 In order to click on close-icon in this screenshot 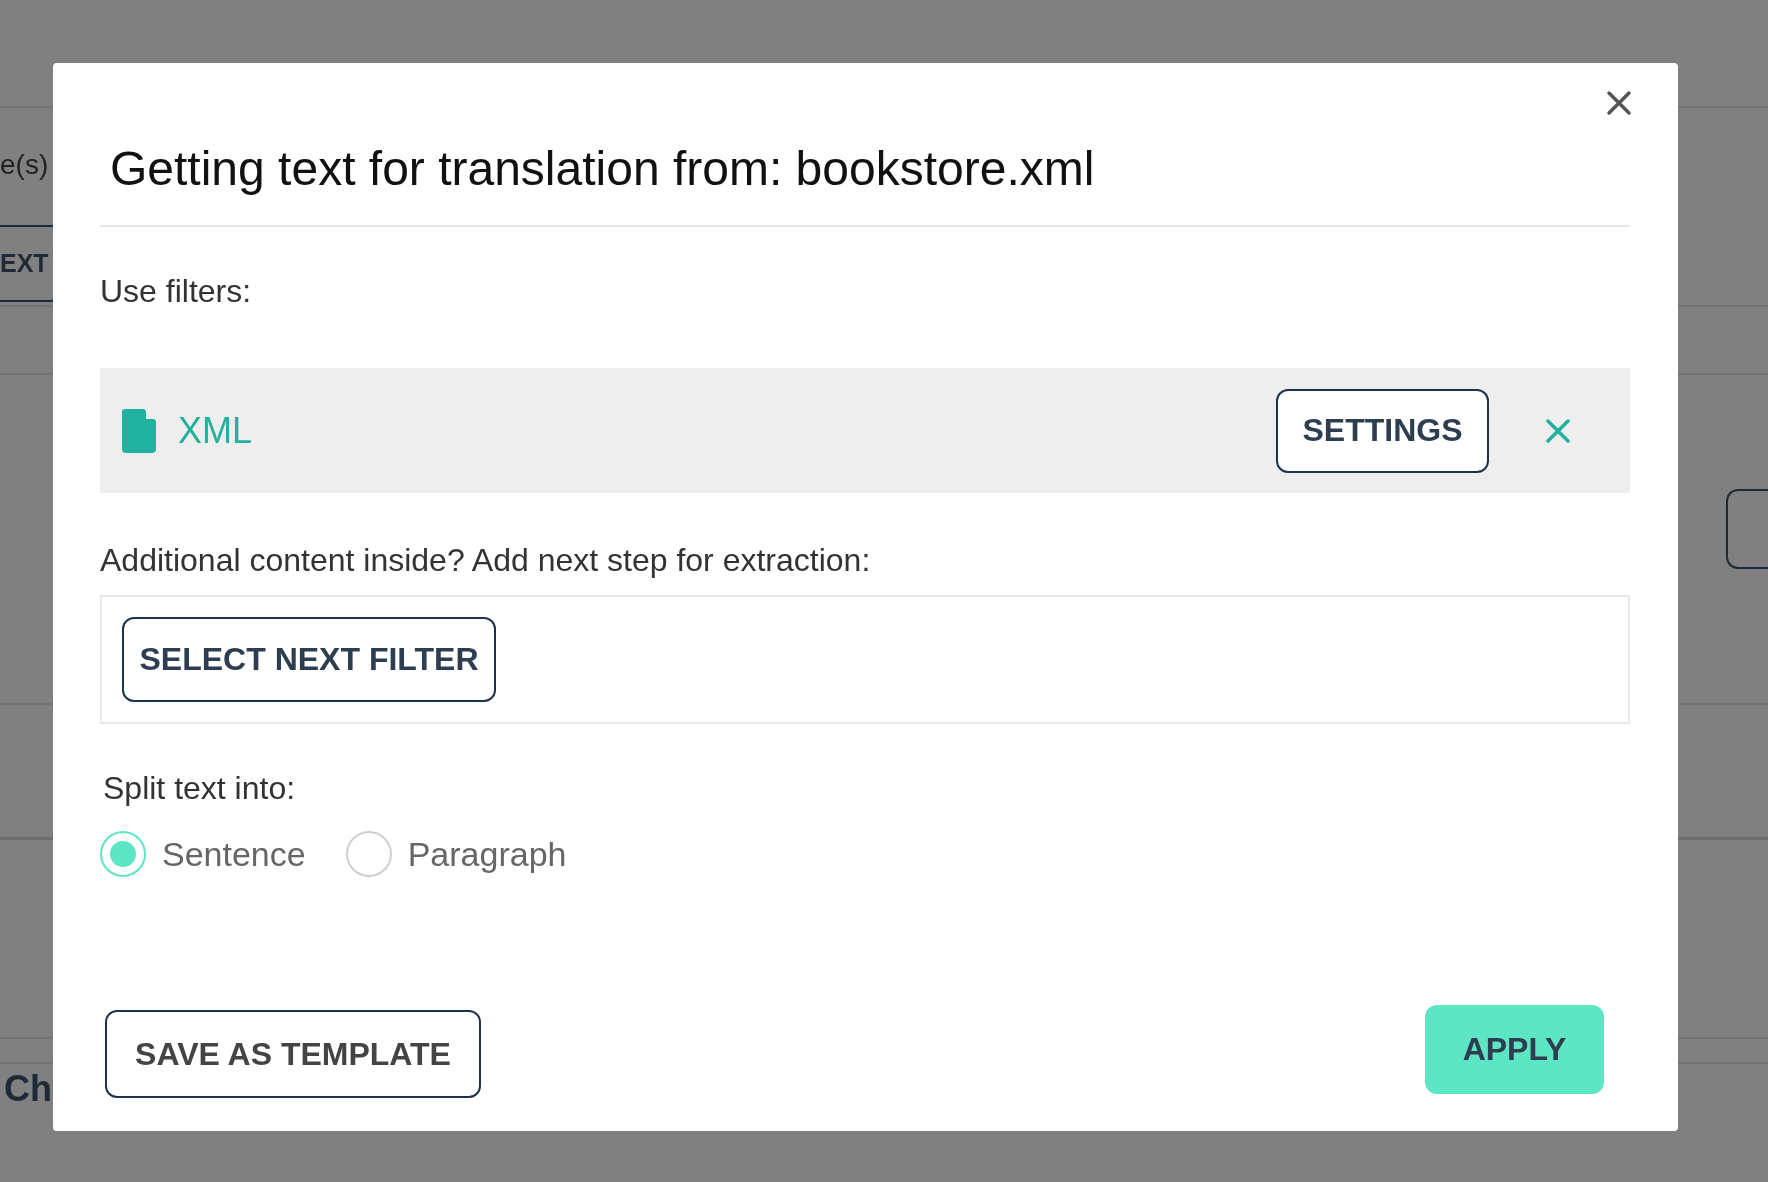, I will do `click(1619, 103)`.